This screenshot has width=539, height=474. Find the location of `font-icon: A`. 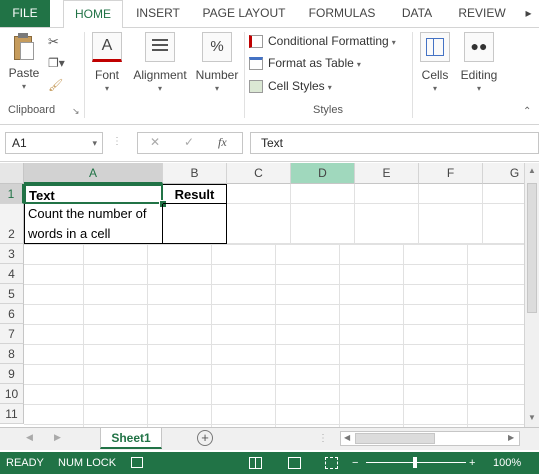

font-icon: A is located at coordinates (107, 47).